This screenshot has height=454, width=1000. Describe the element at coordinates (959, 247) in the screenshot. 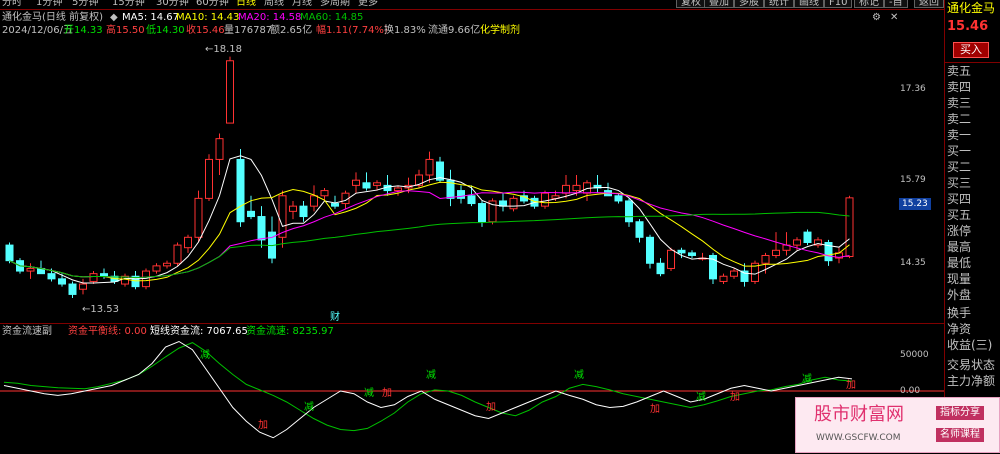

I see `side-quote-item: 最高` at that location.